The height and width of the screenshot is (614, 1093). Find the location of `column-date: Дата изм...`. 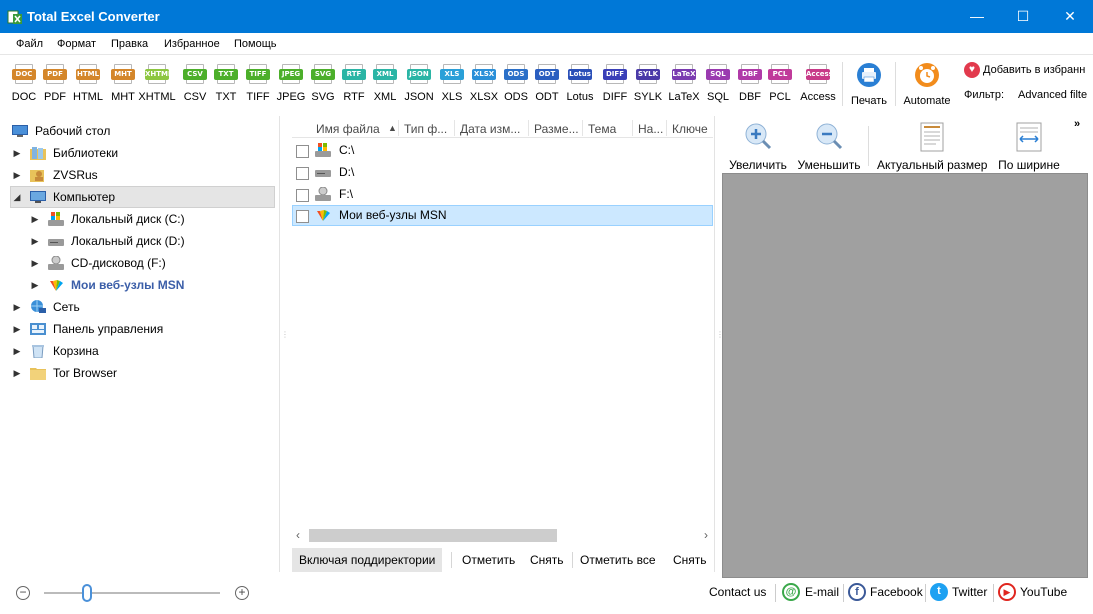

column-date: Дата изм... is located at coordinates (490, 129).